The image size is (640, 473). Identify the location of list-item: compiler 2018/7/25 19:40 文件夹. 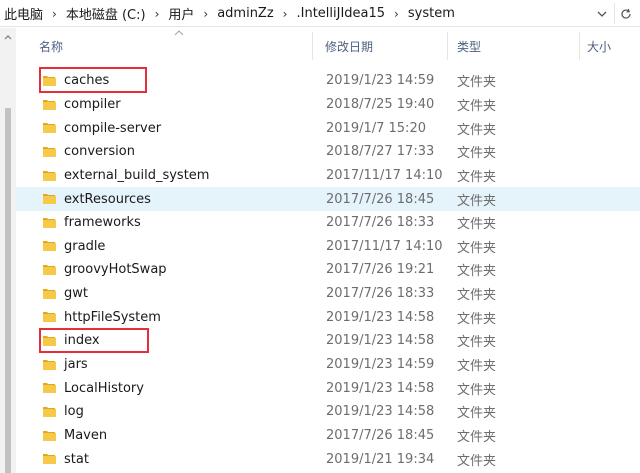
(328, 105).